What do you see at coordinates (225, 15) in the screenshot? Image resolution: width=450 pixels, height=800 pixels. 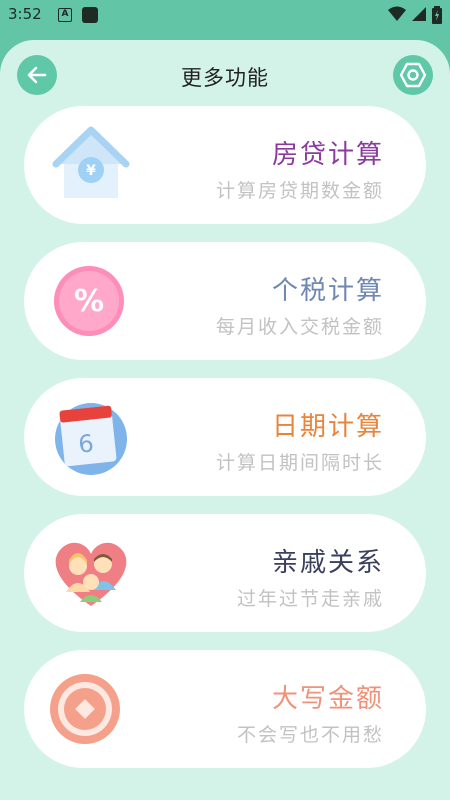 I see `status-bar: 3:52 A` at bounding box center [225, 15].